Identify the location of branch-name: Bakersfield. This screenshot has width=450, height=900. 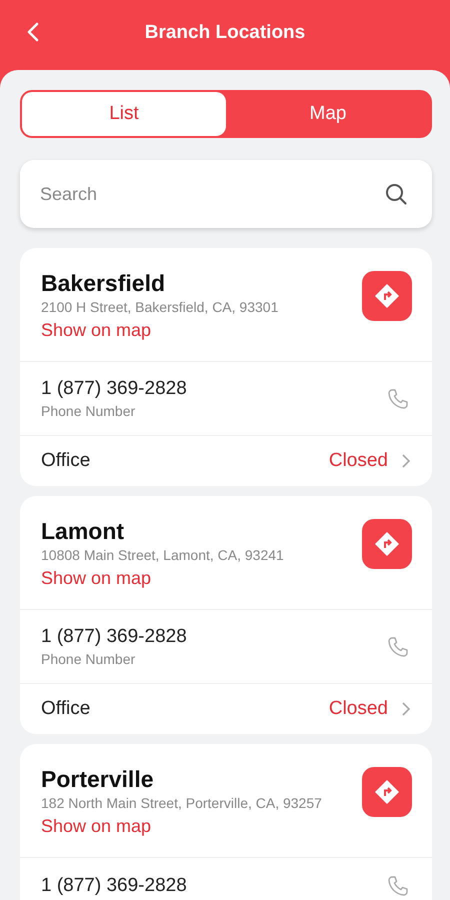
(103, 283).